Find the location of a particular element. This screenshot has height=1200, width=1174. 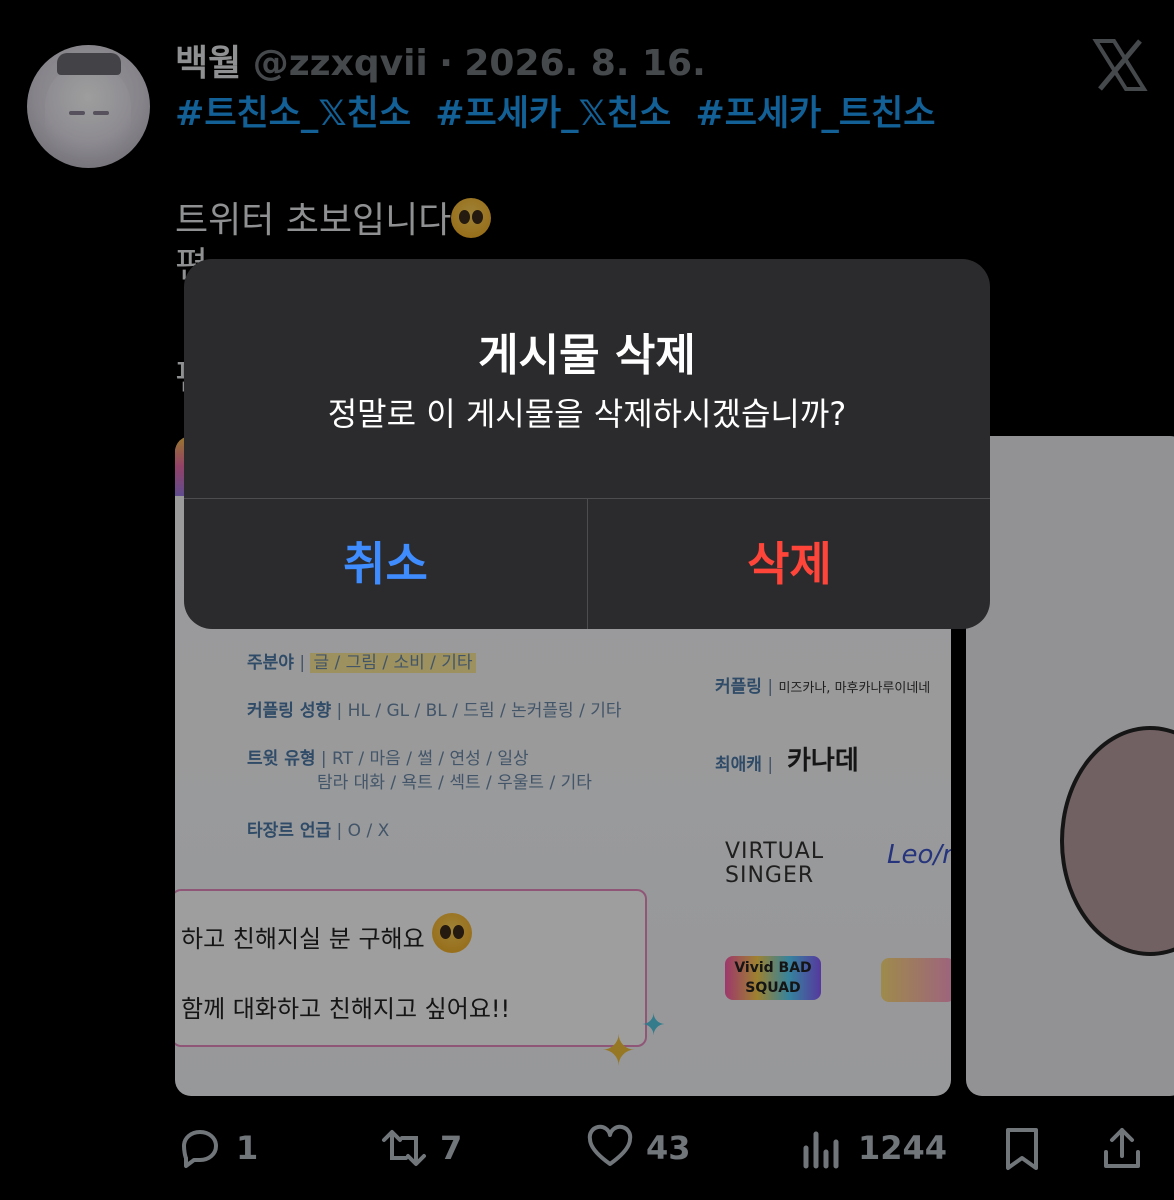

bookmark-button is located at coordinates (1028, 1148).